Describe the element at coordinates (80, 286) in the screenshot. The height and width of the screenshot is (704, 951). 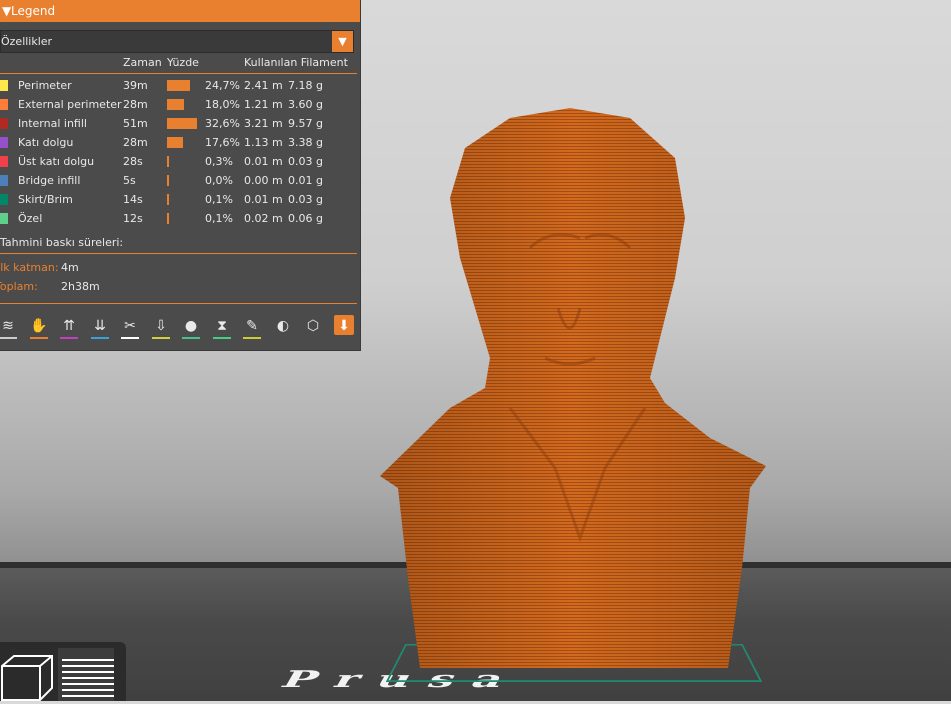
I see `total-value: 2h38m` at that location.